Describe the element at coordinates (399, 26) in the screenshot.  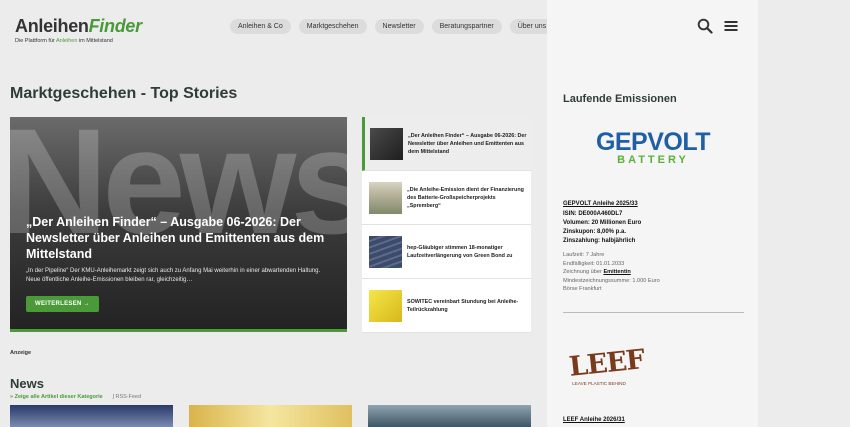
I see `nav-newsletter: Newsletter` at that location.